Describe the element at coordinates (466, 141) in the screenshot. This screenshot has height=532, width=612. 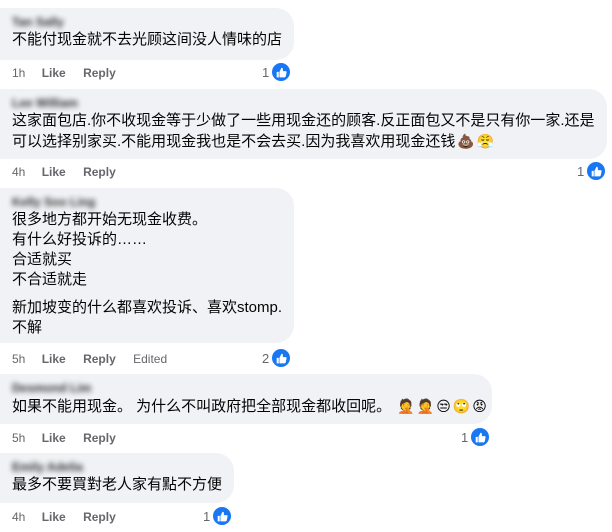
I see `poop-emoji: 💩` at that location.